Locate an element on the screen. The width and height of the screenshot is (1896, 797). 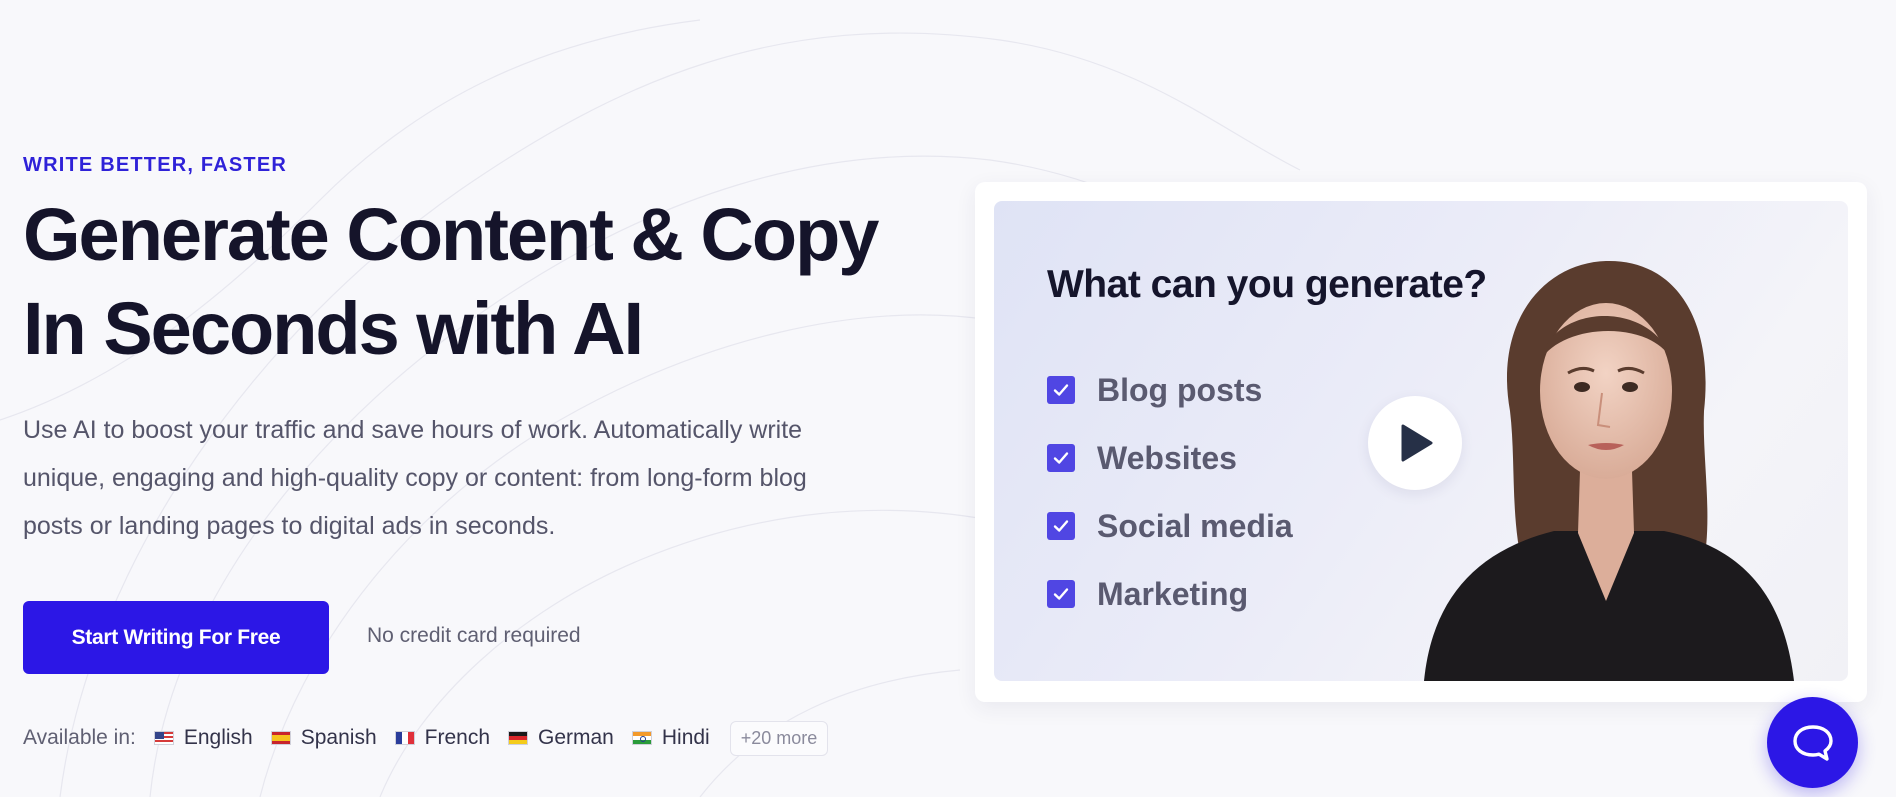
checklist-item: Marketing is located at coordinates (1170, 594).